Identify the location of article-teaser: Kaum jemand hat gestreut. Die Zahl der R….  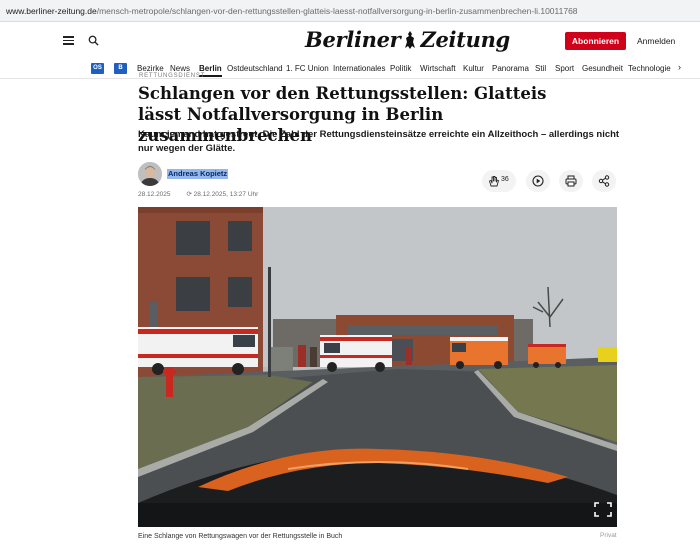
(379, 141).